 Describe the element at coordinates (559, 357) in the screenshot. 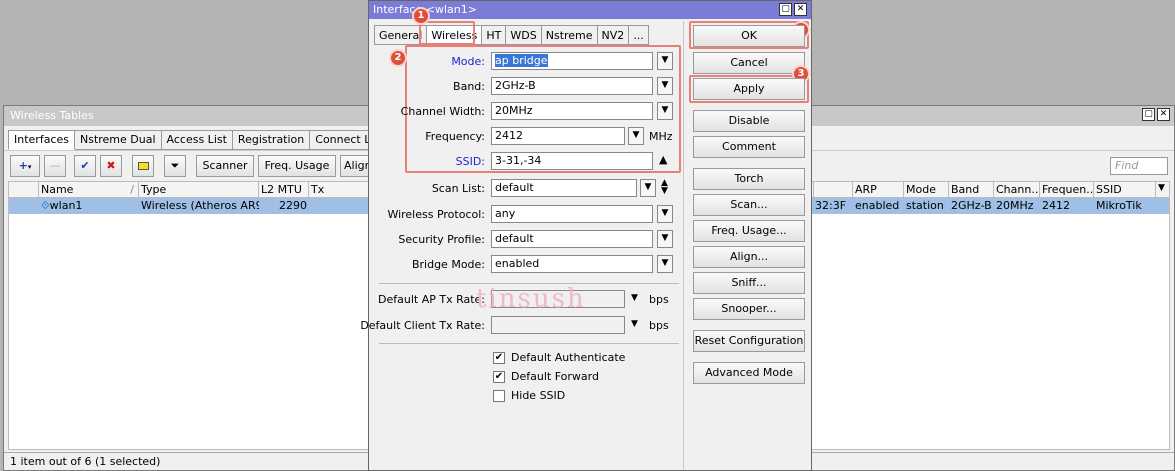

I see `default-authenticate-checkbox: ✔ Default Authenticate` at that location.